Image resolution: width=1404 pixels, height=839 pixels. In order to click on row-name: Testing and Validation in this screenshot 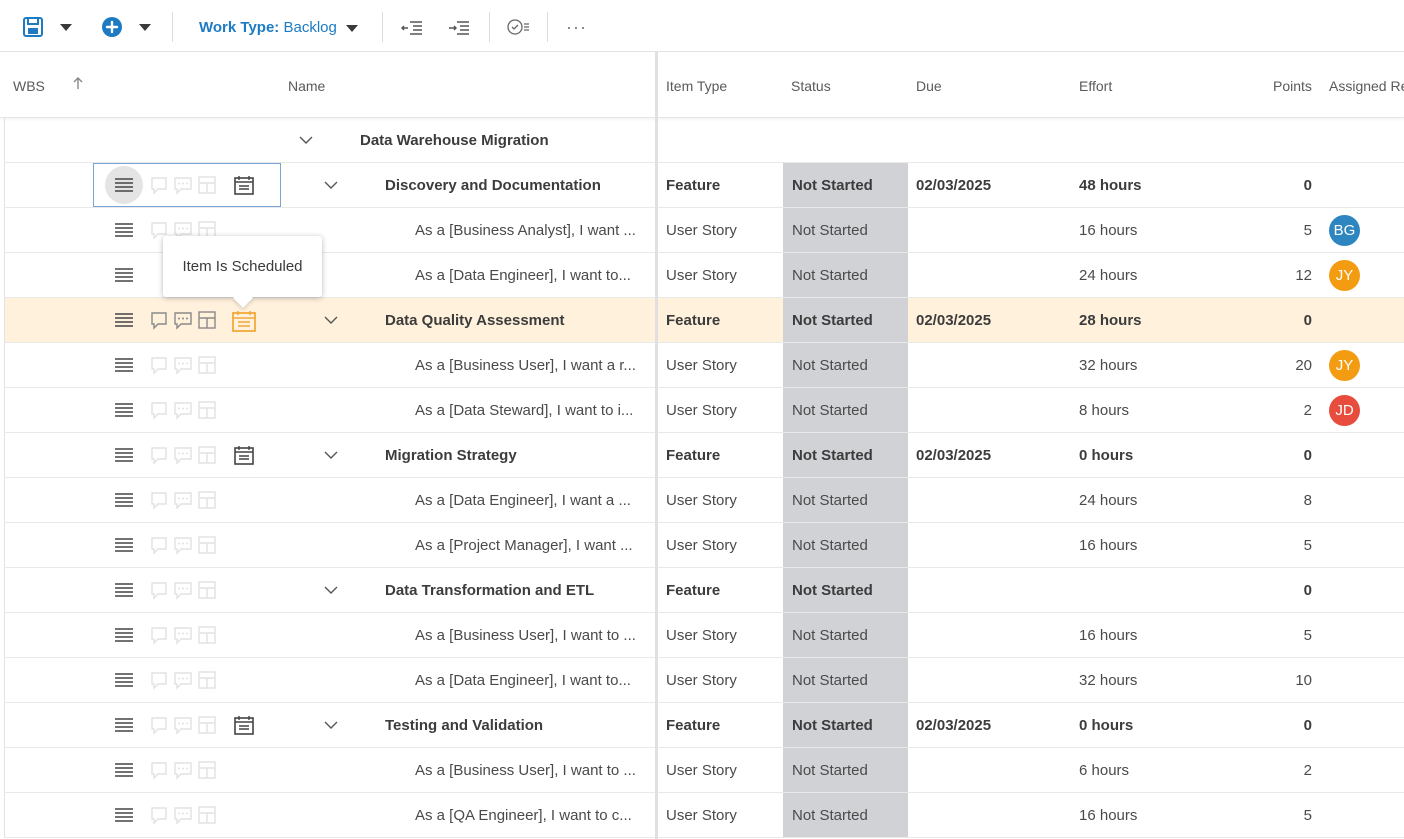, I will do `click(520, 725)`.